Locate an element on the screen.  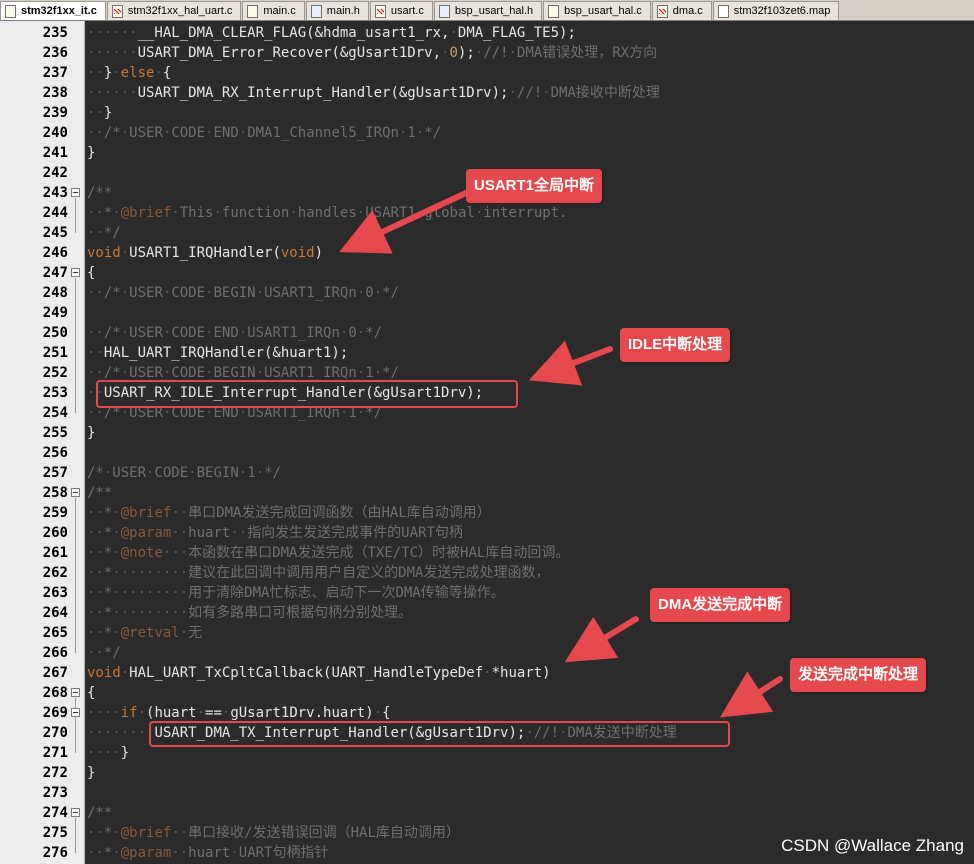
tab-stm32f1xx-it-c: stm32f1xx_it.c is located at coordinates (53, 10).